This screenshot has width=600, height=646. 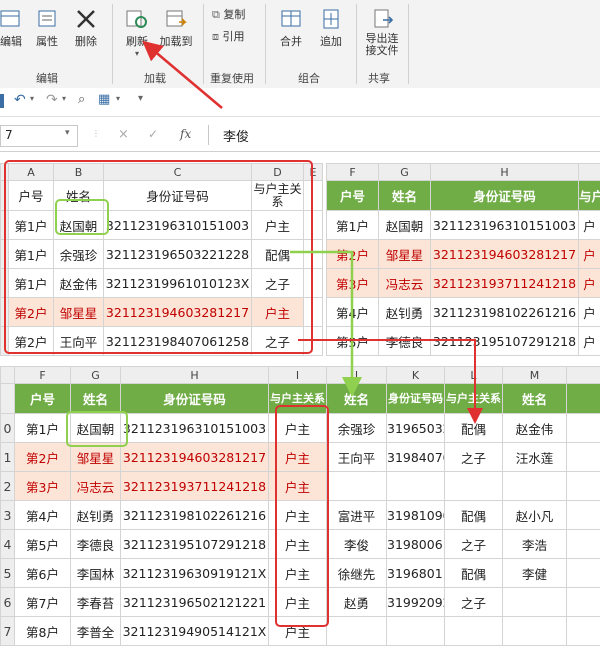 I want to click on arrow-child, so click(x=386, y=380).